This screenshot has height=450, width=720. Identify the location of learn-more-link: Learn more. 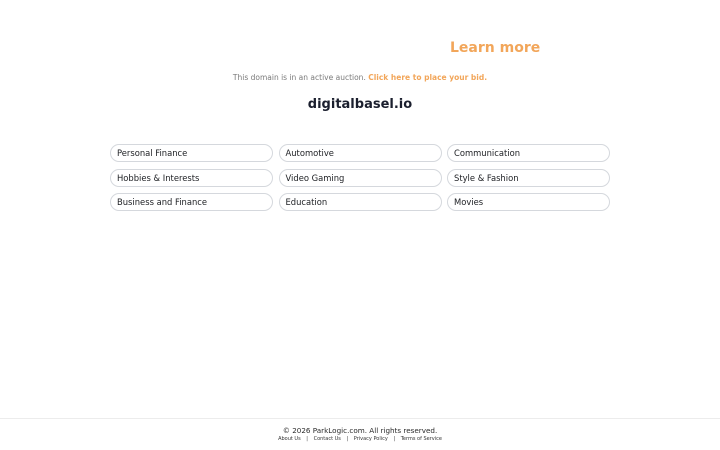
(495, 48).